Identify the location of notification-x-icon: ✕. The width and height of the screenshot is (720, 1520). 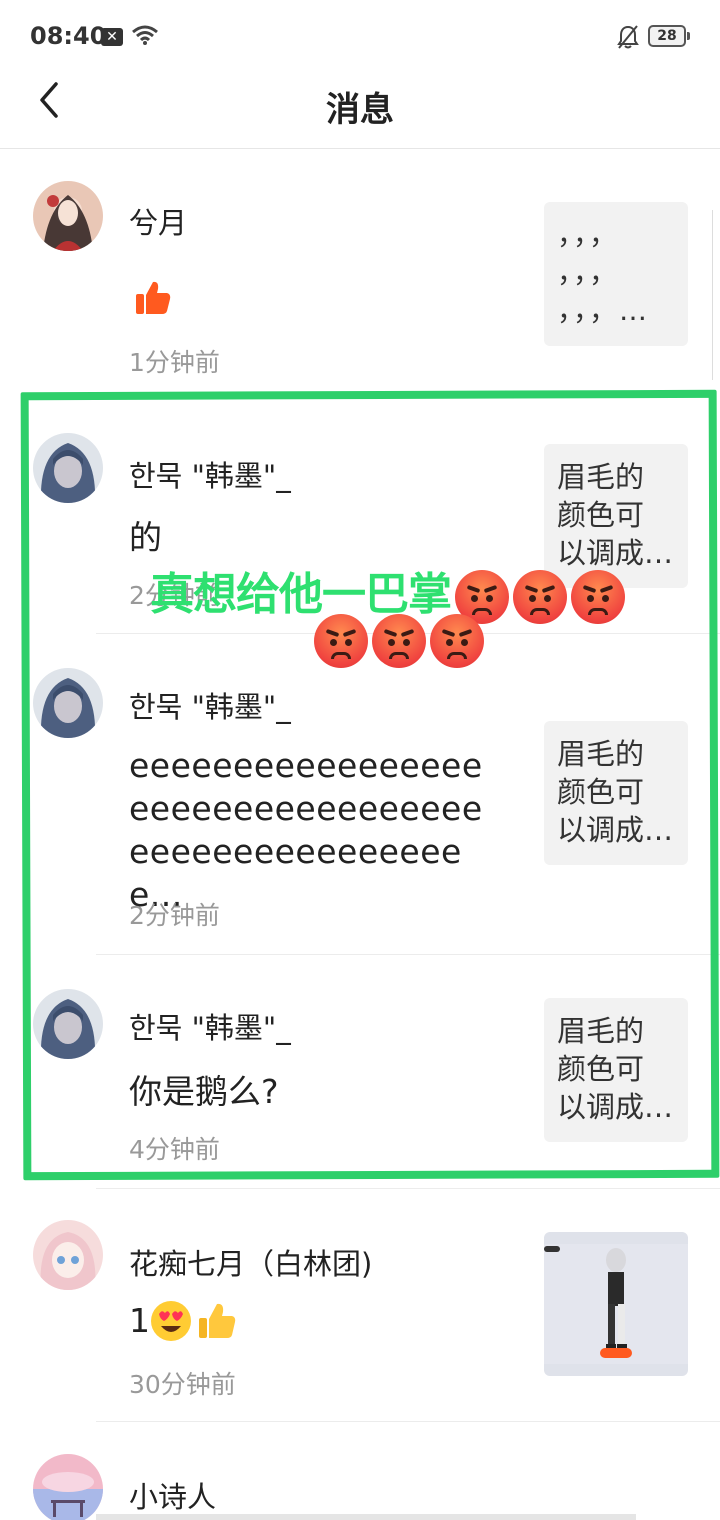
(112, 37).